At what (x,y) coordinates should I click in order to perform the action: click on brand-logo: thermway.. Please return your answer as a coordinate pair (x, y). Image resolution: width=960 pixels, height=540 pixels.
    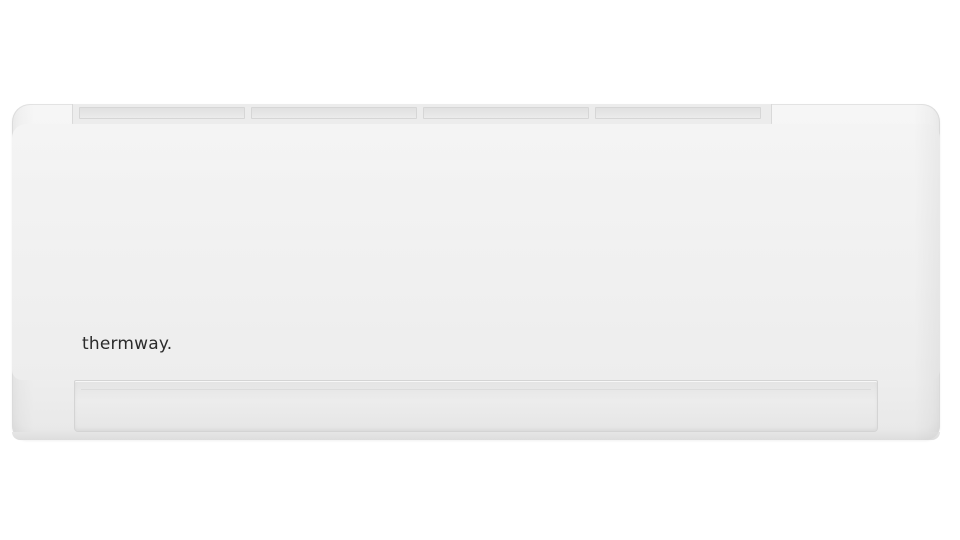
    Looking at the image, I should click on (127, 344).